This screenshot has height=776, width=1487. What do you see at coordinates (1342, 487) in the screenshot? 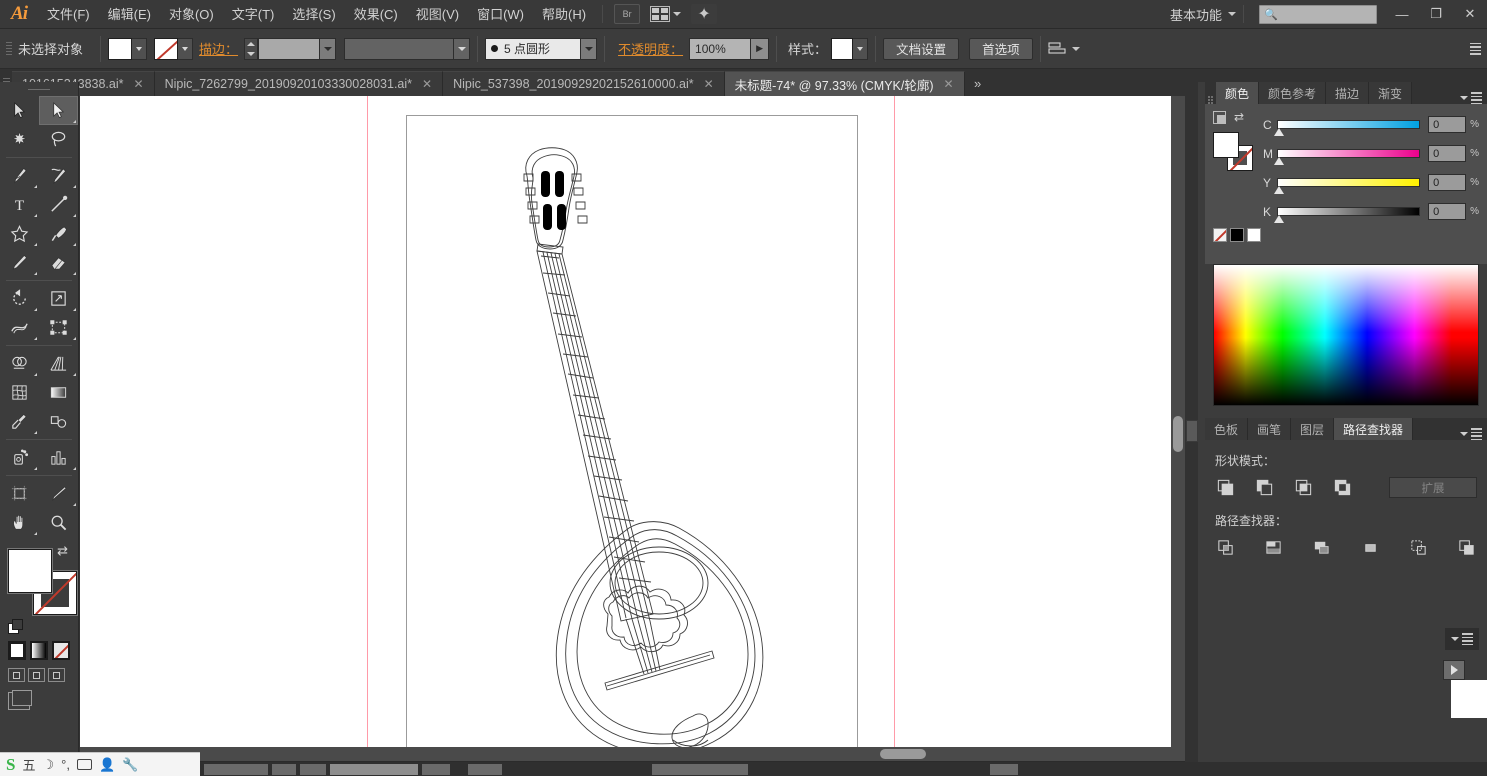
I see `exclude-button` at bounding box center [1342, 487].